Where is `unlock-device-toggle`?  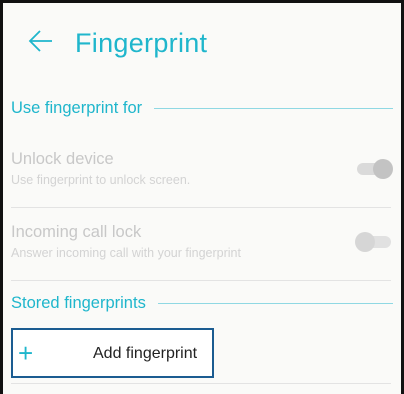
unlock-device-toggle is located at coordinates (374, 169).